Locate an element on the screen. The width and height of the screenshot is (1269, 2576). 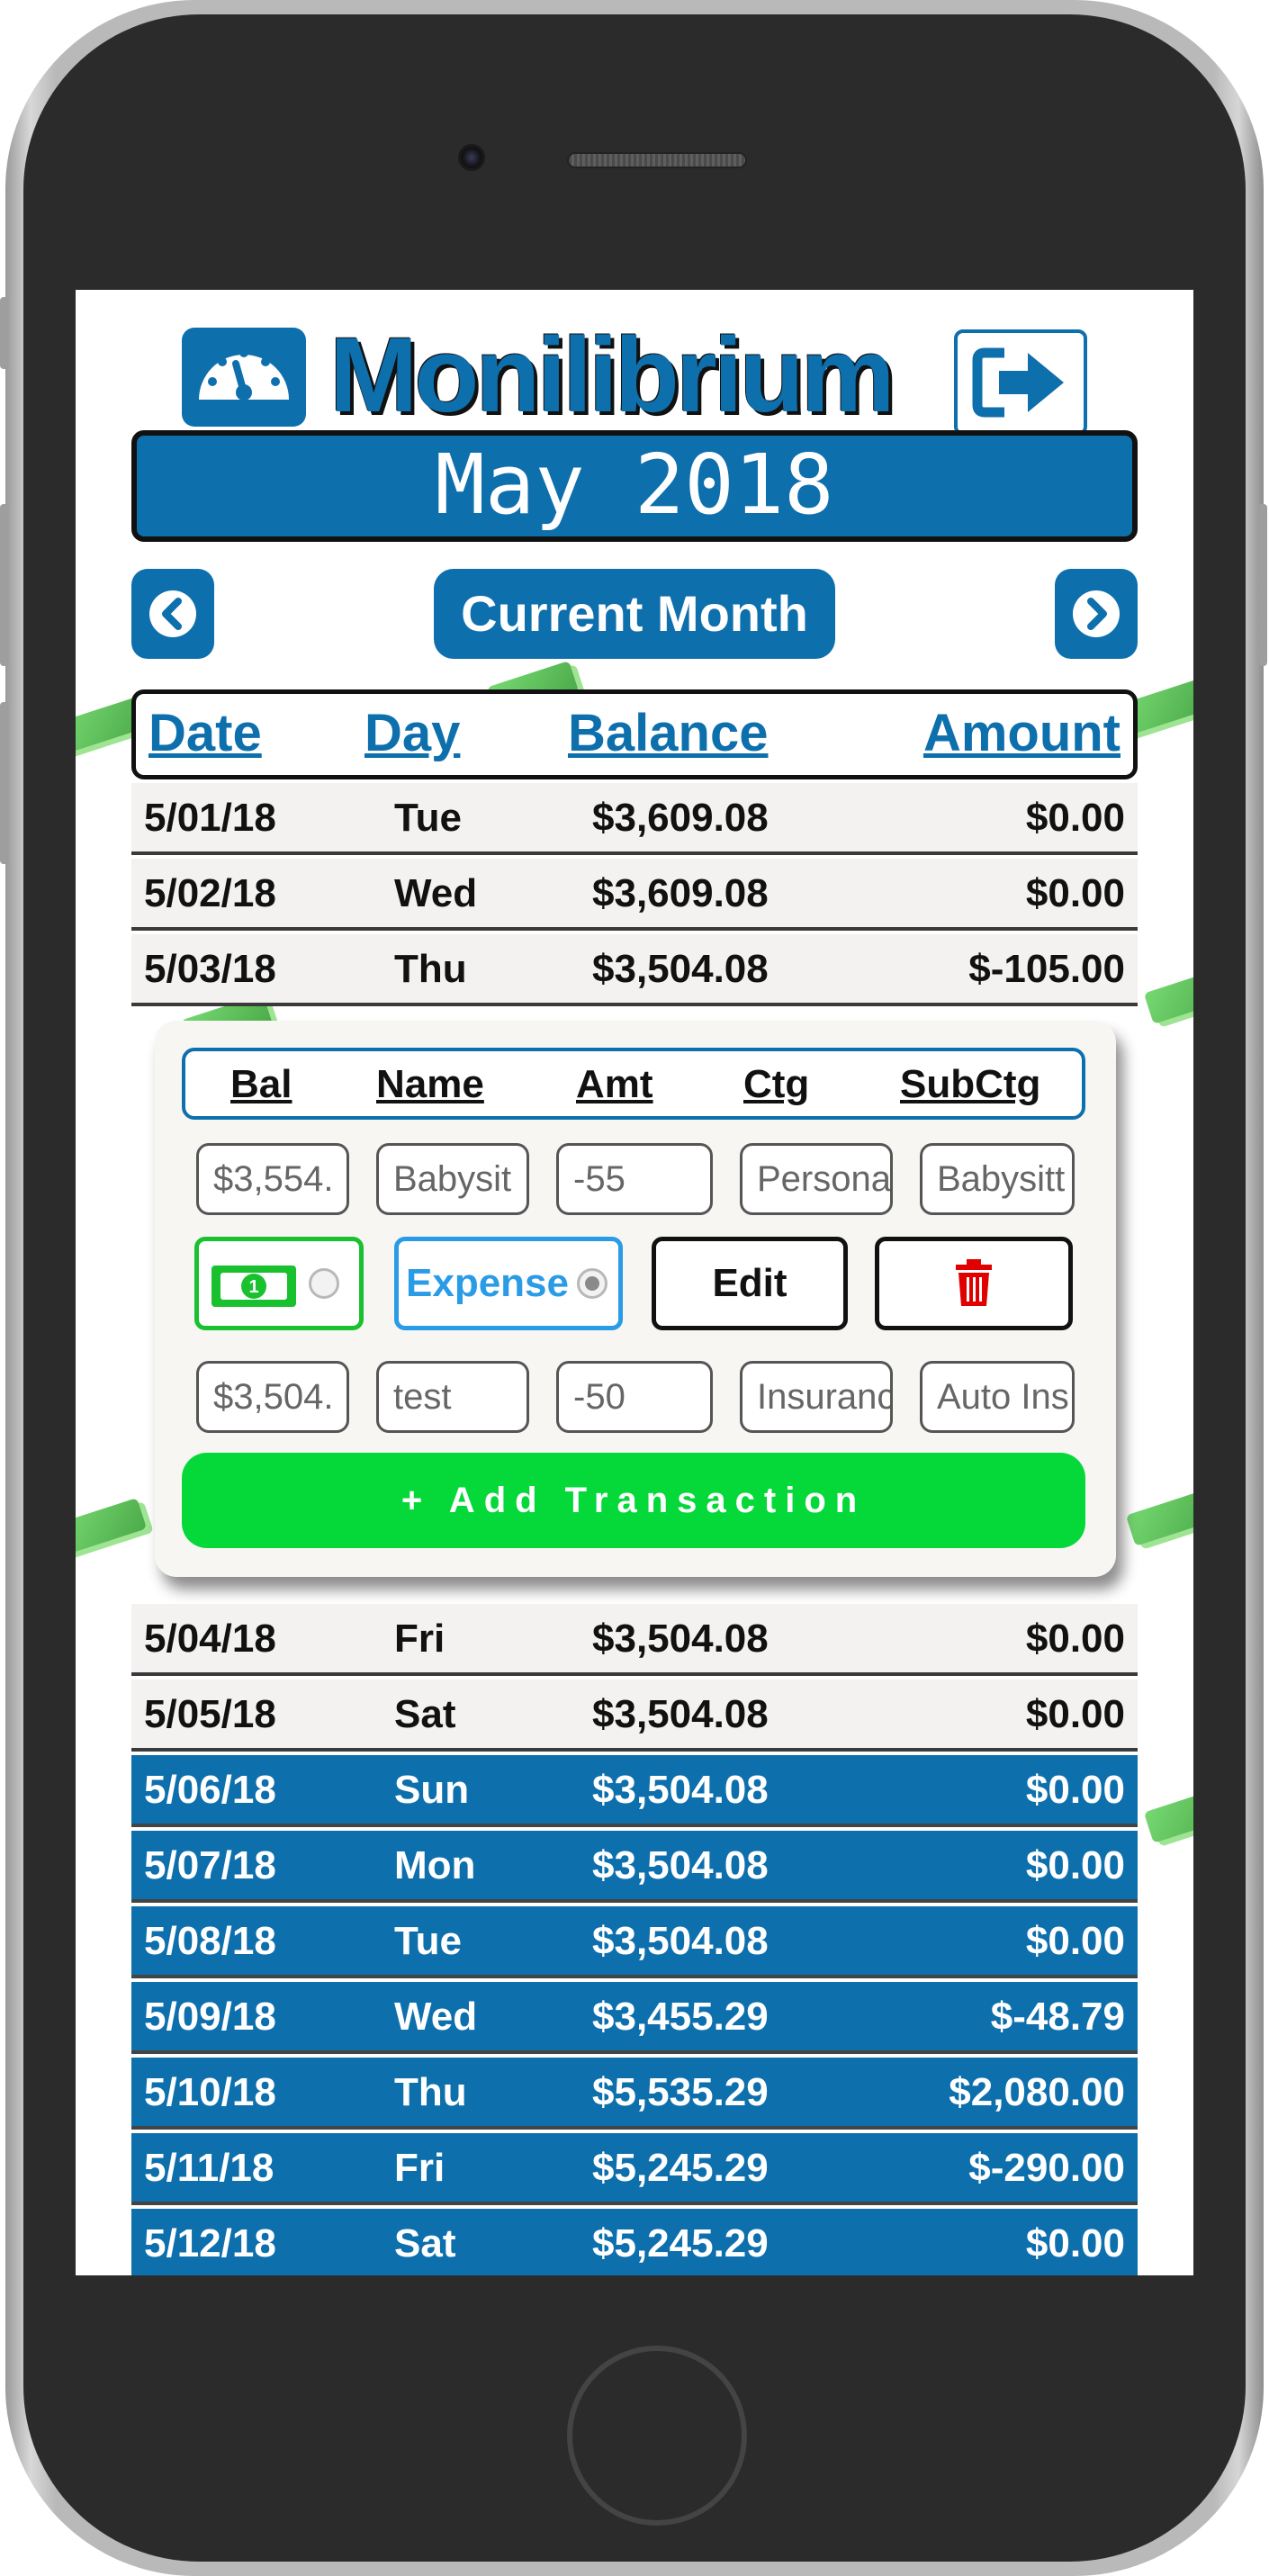
new-tx-amount-field: -50 is located at coordinates (634, 1397).